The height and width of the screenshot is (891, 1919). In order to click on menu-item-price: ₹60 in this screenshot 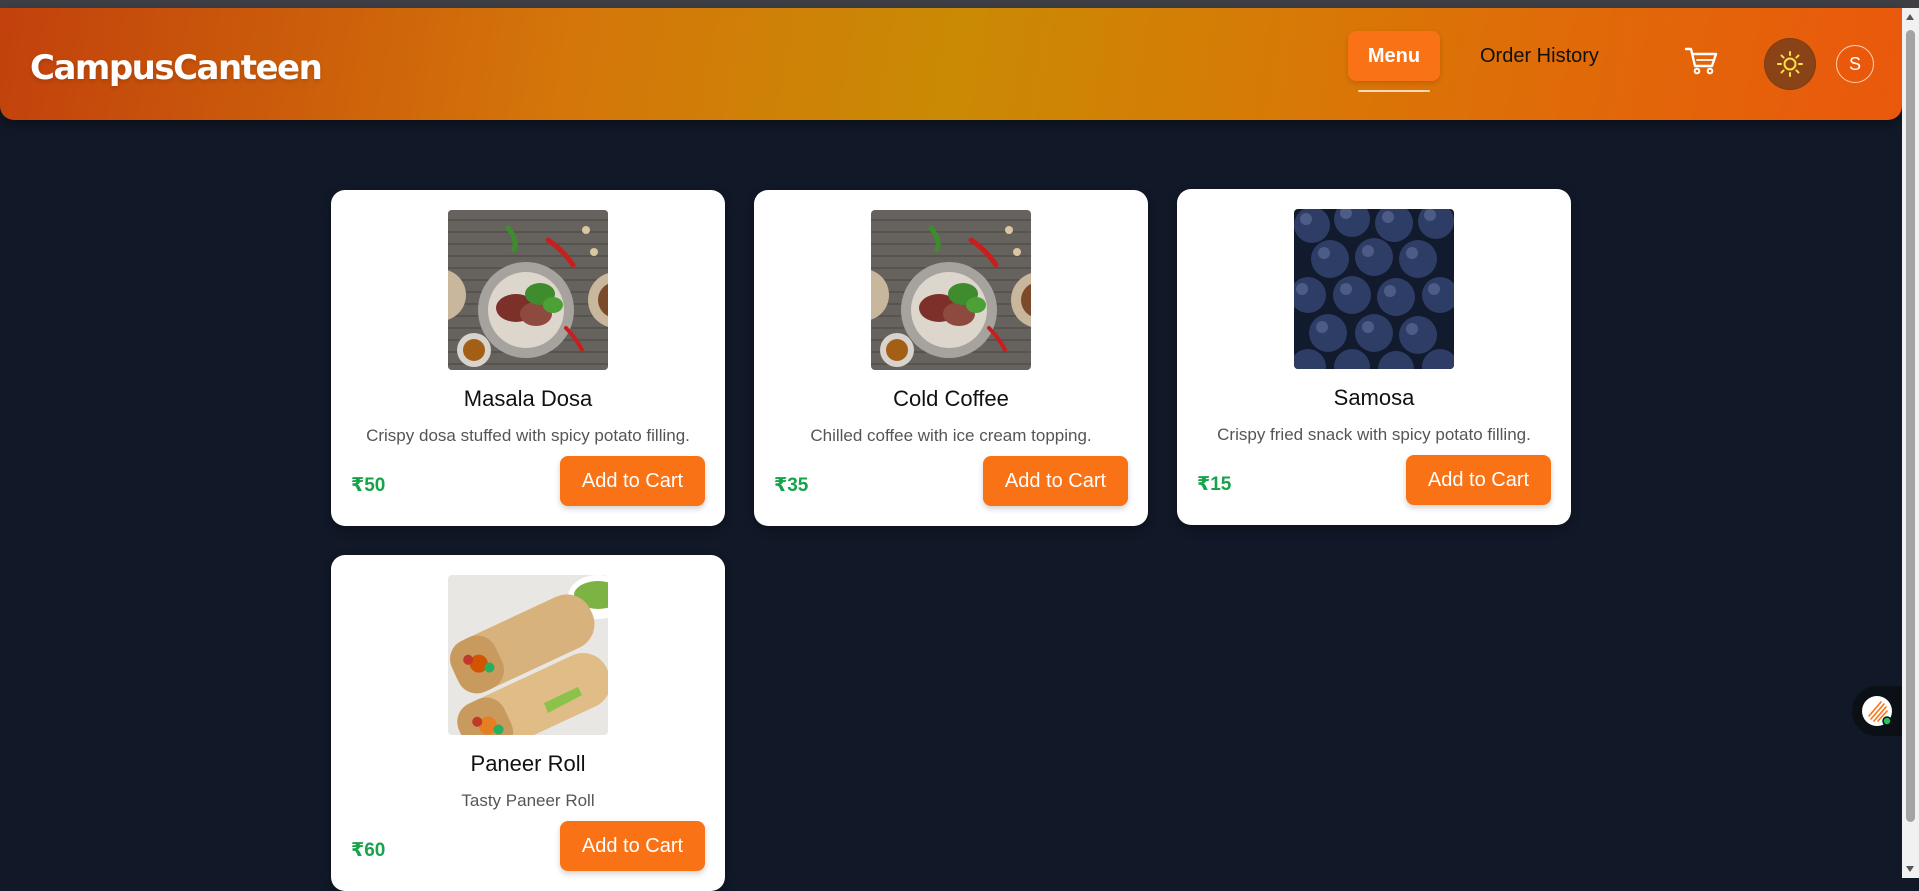, I will do `click(368, 850)`.